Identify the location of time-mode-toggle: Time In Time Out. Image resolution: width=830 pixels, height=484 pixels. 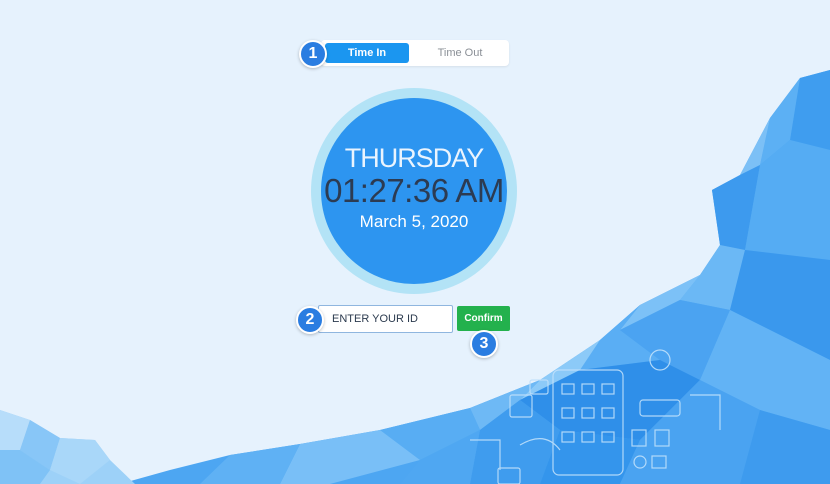
(415, 53).